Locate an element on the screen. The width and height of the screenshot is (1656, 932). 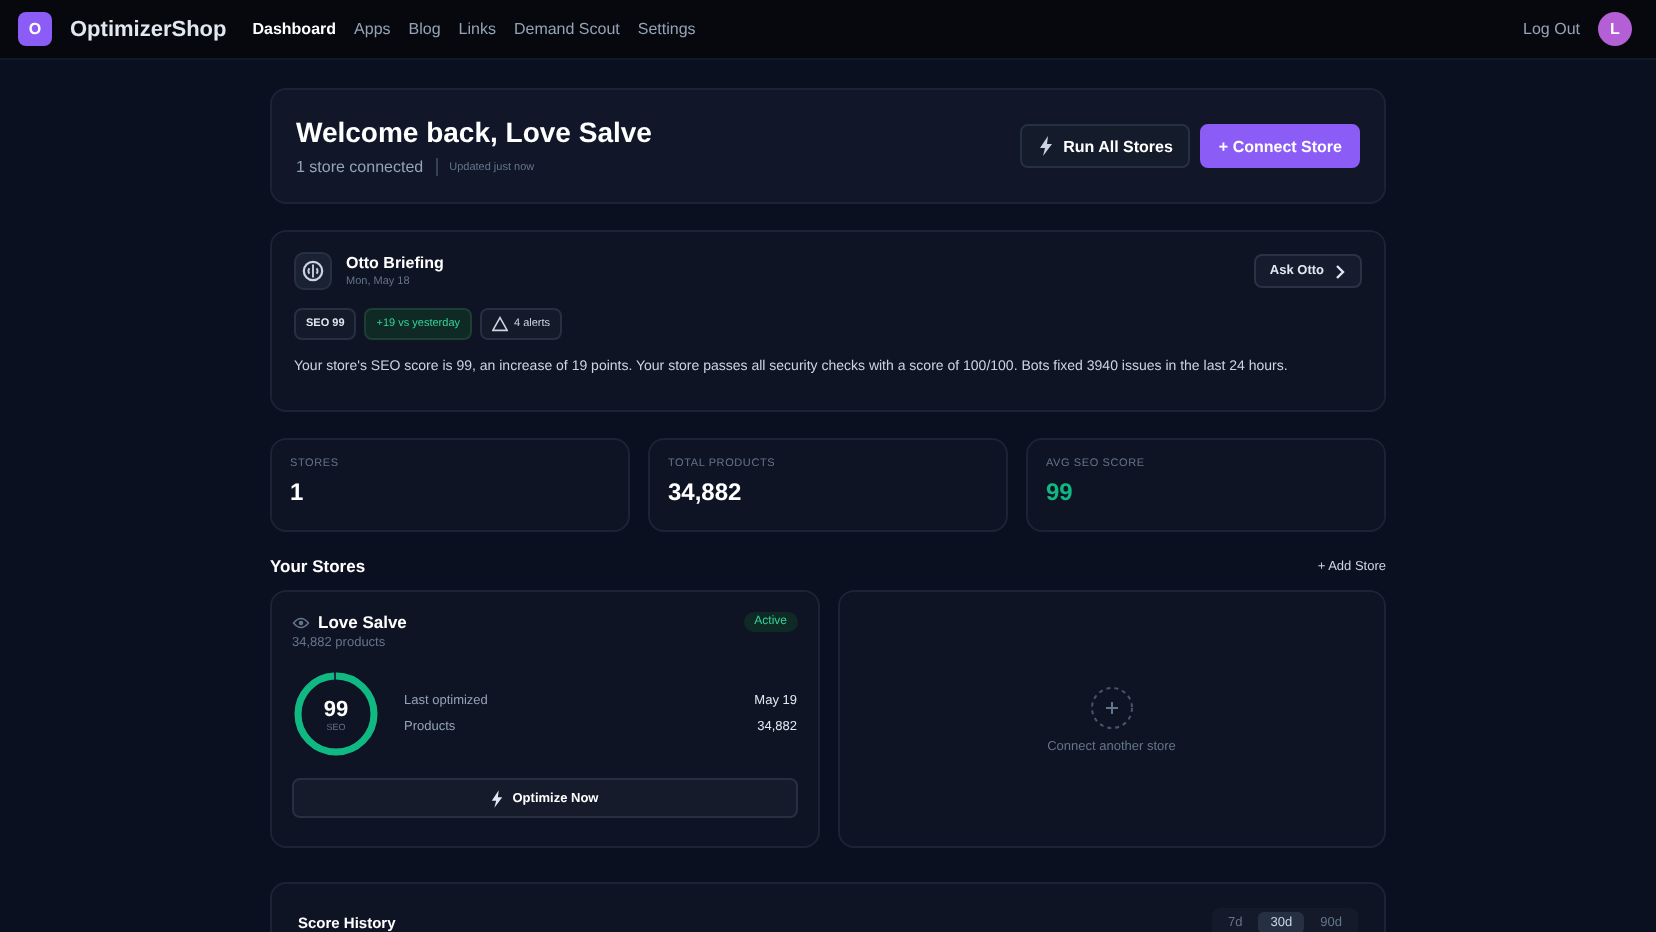
user-avatar: L is located at coordinates (1615, 29).